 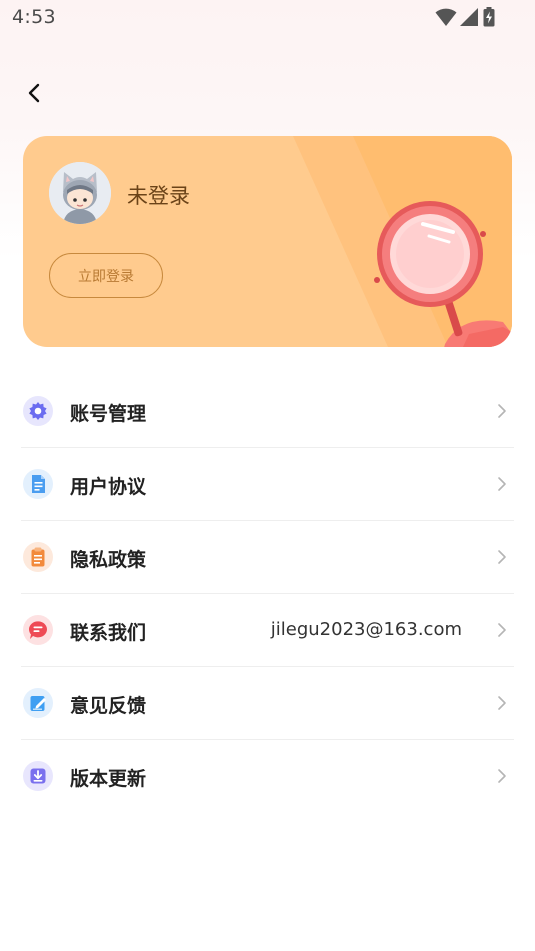 I want to click on cat-hood-avatar-icon, so click(x=80, y=193).